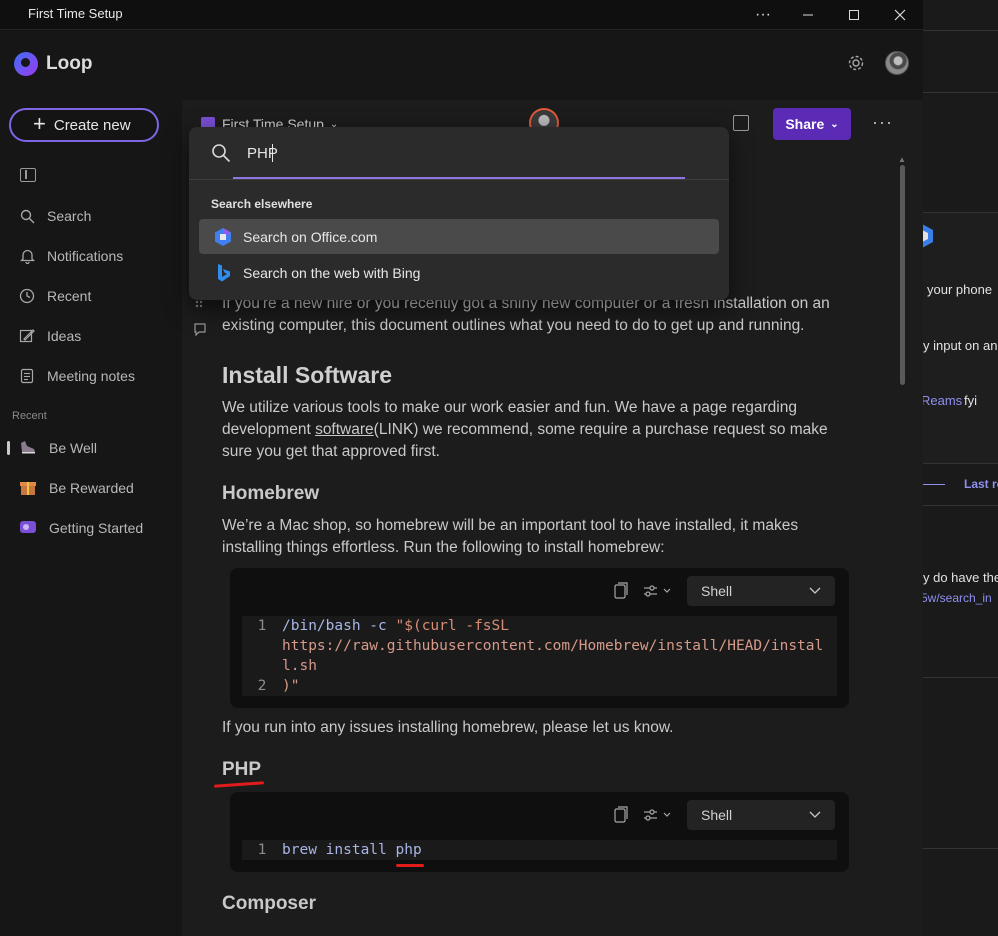 The height and width of the screenshot is (936, 998). Describe the element at coordinates (27, 256) in the screenshot. I see `bell-icon` at that location.